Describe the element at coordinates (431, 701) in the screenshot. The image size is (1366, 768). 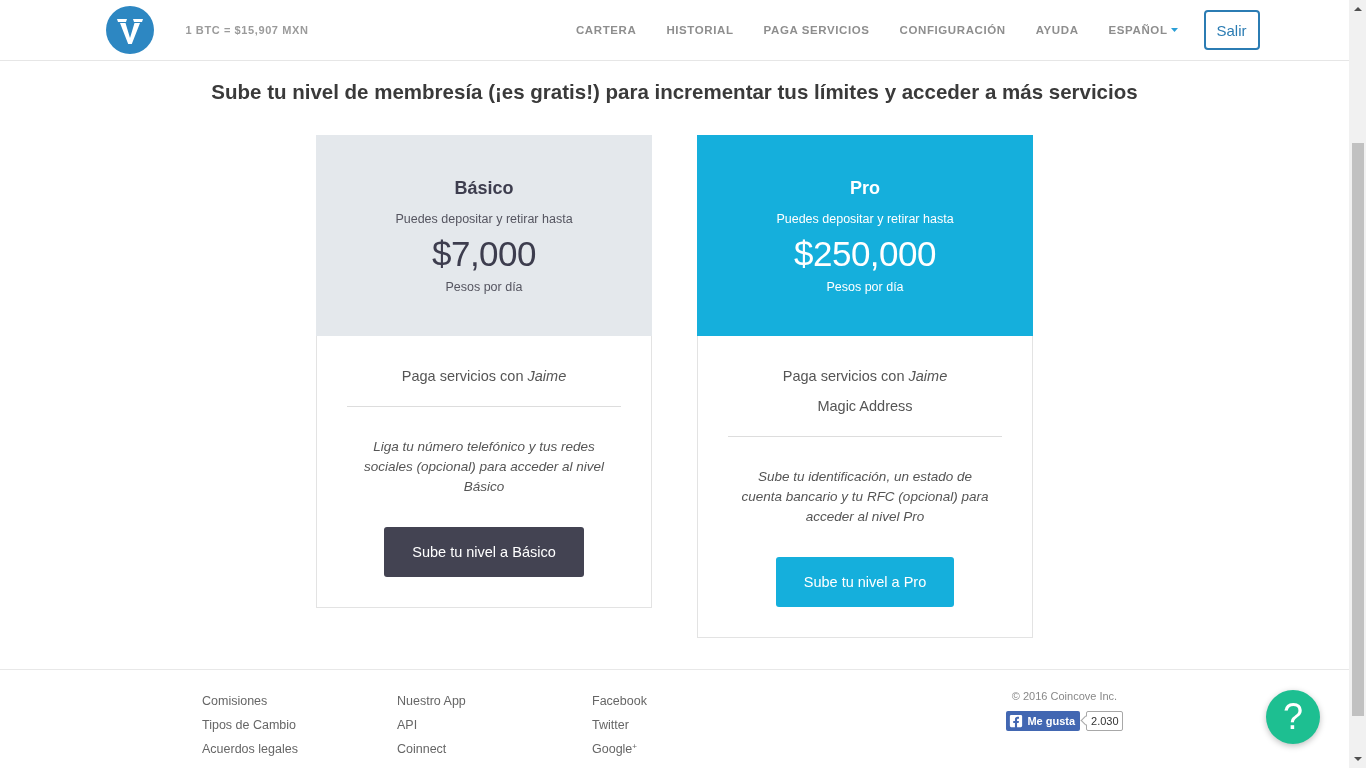
I see `footer-link: Nuestro App` at that location.